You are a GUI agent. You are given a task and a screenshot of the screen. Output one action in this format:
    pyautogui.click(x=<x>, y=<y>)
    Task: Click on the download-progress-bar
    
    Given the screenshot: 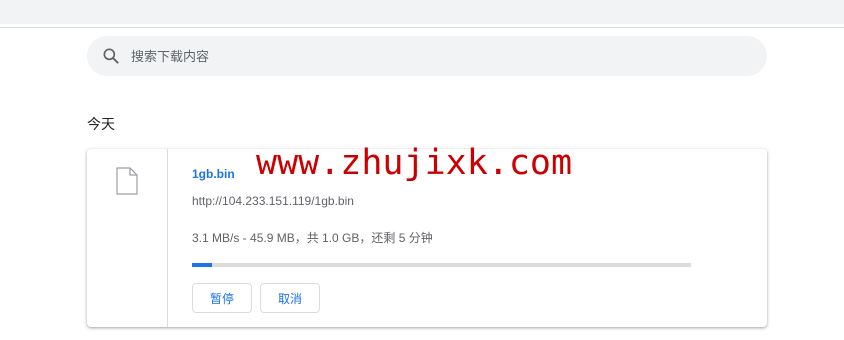 What is the action you would take?
    pyautogui.click(x=441, y=265)
    